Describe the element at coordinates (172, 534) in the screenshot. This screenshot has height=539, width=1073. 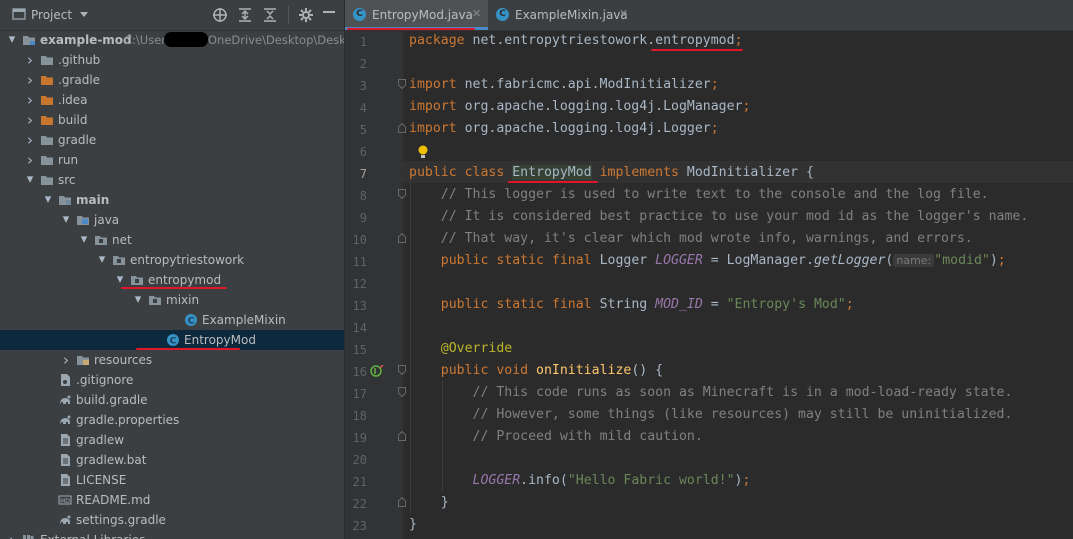
I see `tree-item-external-libraries: › External Libraries` at that location.